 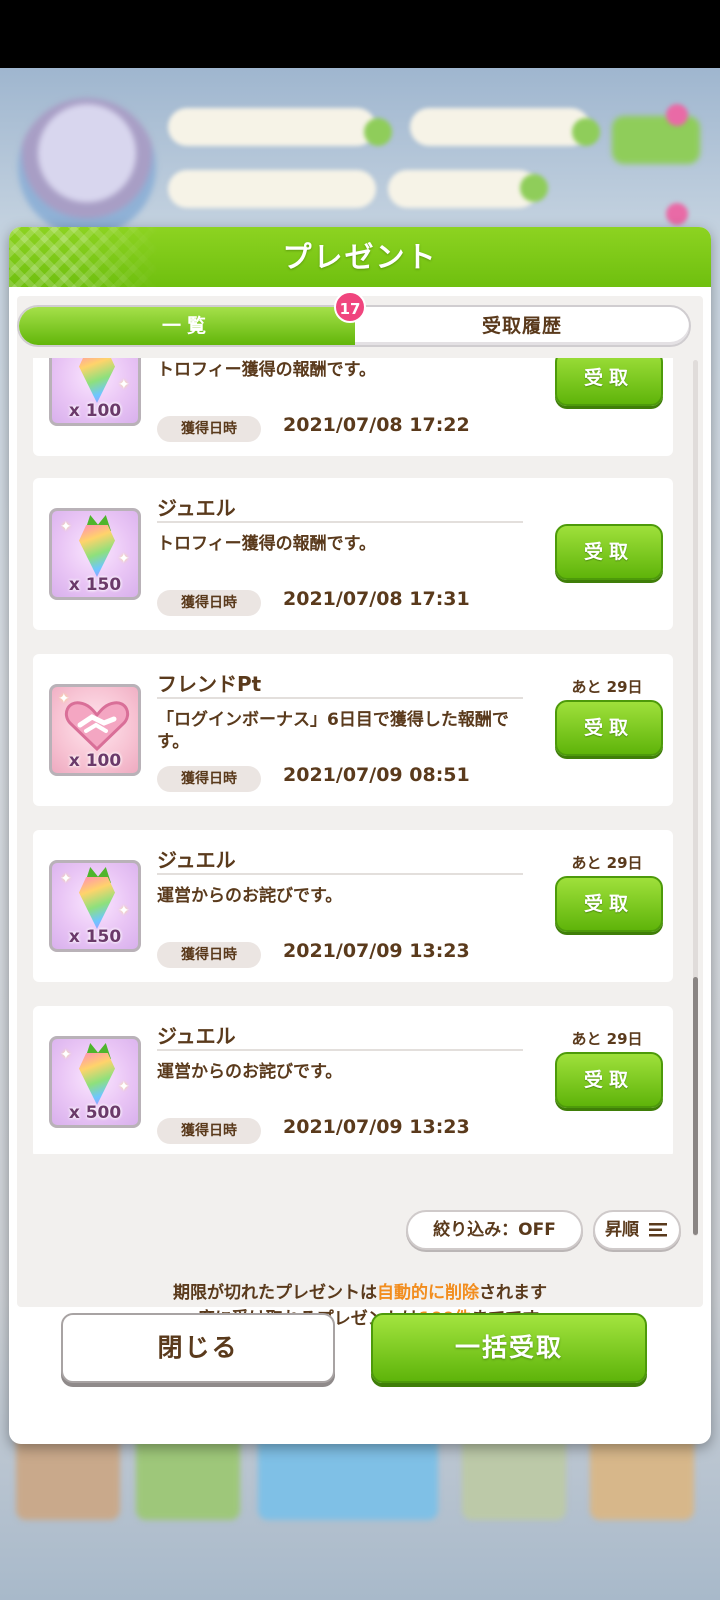 What do you see at coordinates (622, 1230) in the screenshot?
I see `sort-label: 昇順` at bounding box center [622, 1230].